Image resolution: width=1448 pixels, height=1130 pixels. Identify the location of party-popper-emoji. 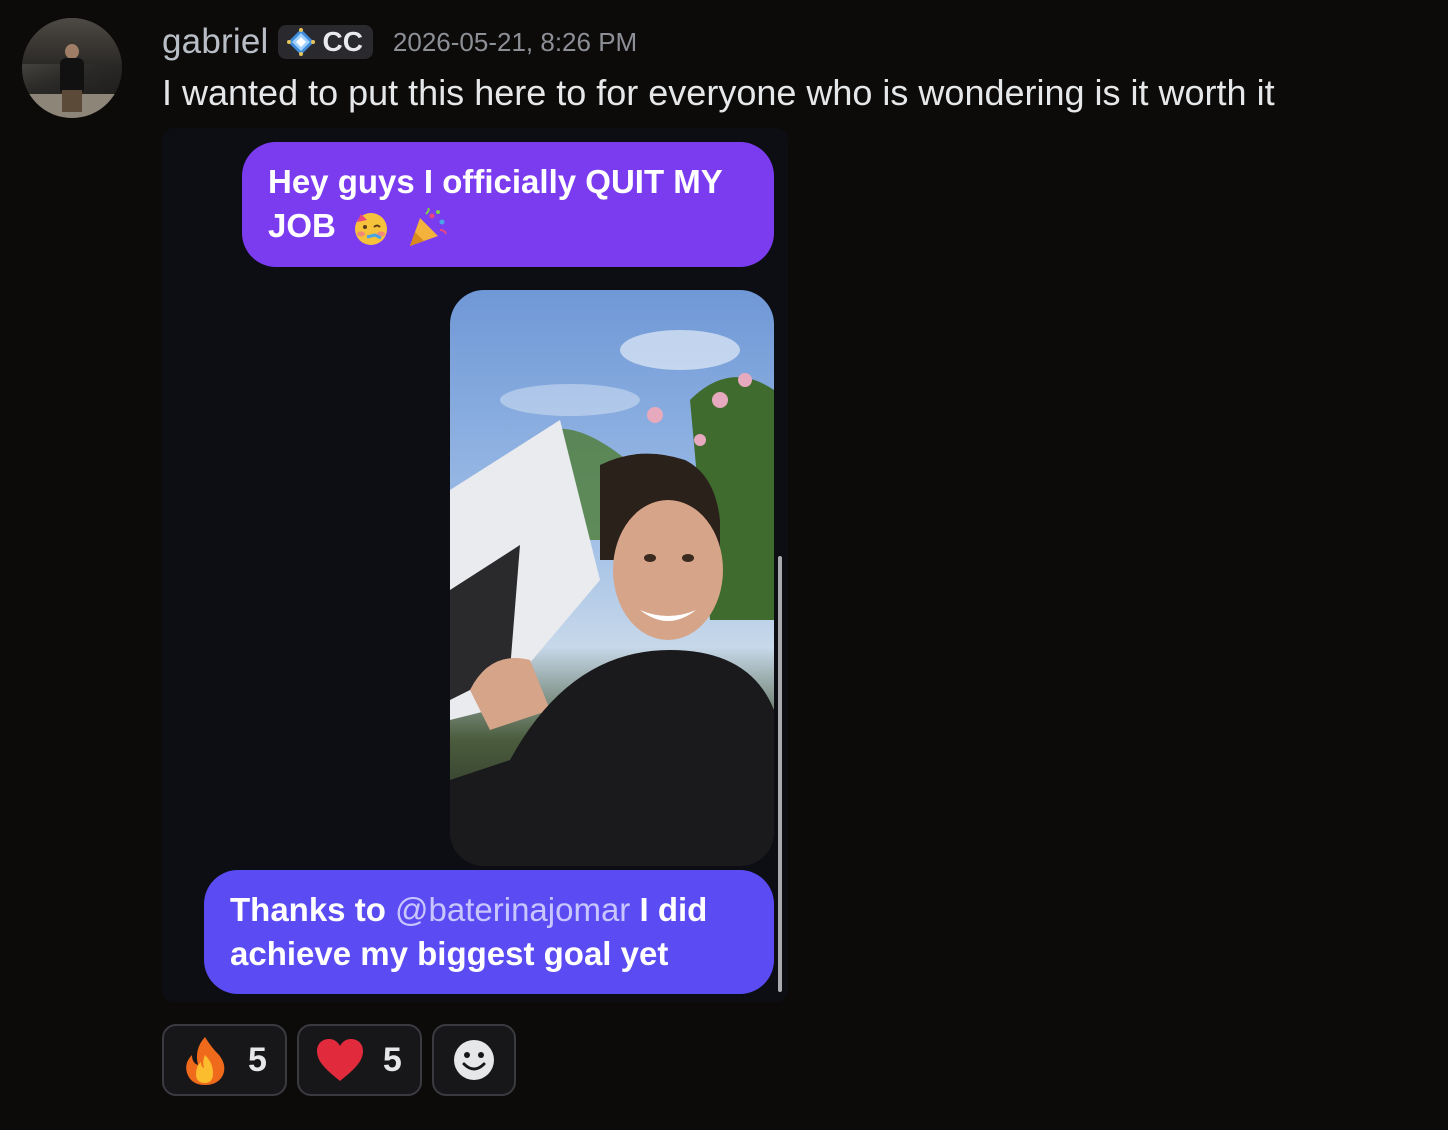
(429, 227).